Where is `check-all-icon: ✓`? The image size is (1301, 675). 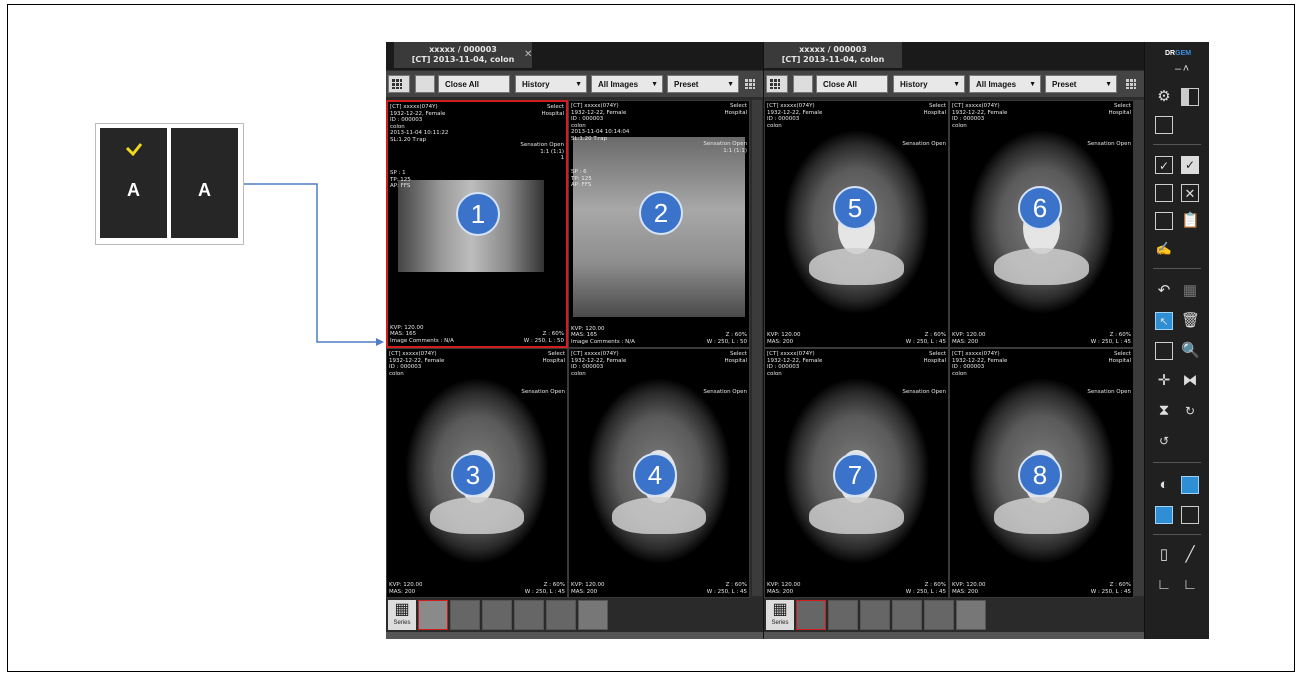
check-all-icon: ✓ is located at coordinates (1190, 165).